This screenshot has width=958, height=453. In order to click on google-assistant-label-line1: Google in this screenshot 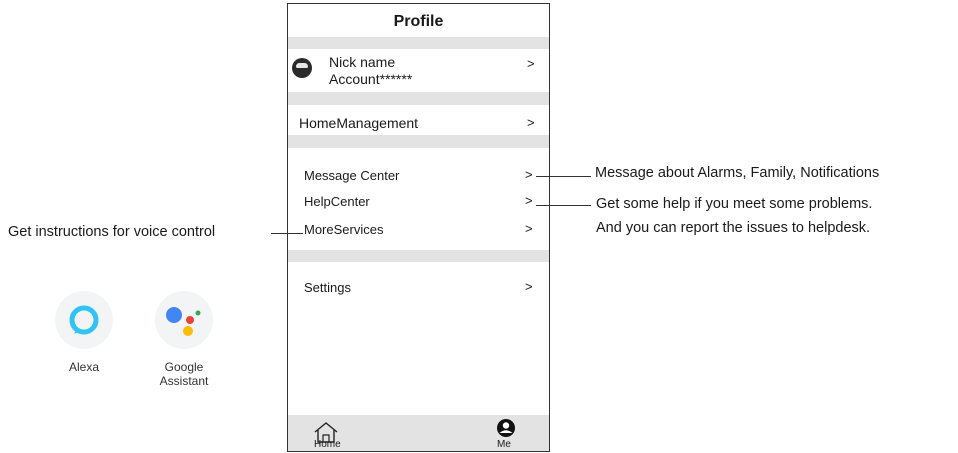, I will do `click(184, 367)`.